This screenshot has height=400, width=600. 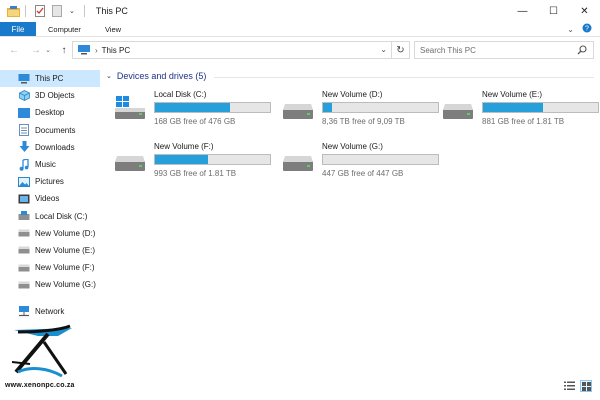 What do you see at coordinates (50, 147) in the screenshot?
I see `sidebar-item-downloads: Downloads` at bounding box center [50, 147].